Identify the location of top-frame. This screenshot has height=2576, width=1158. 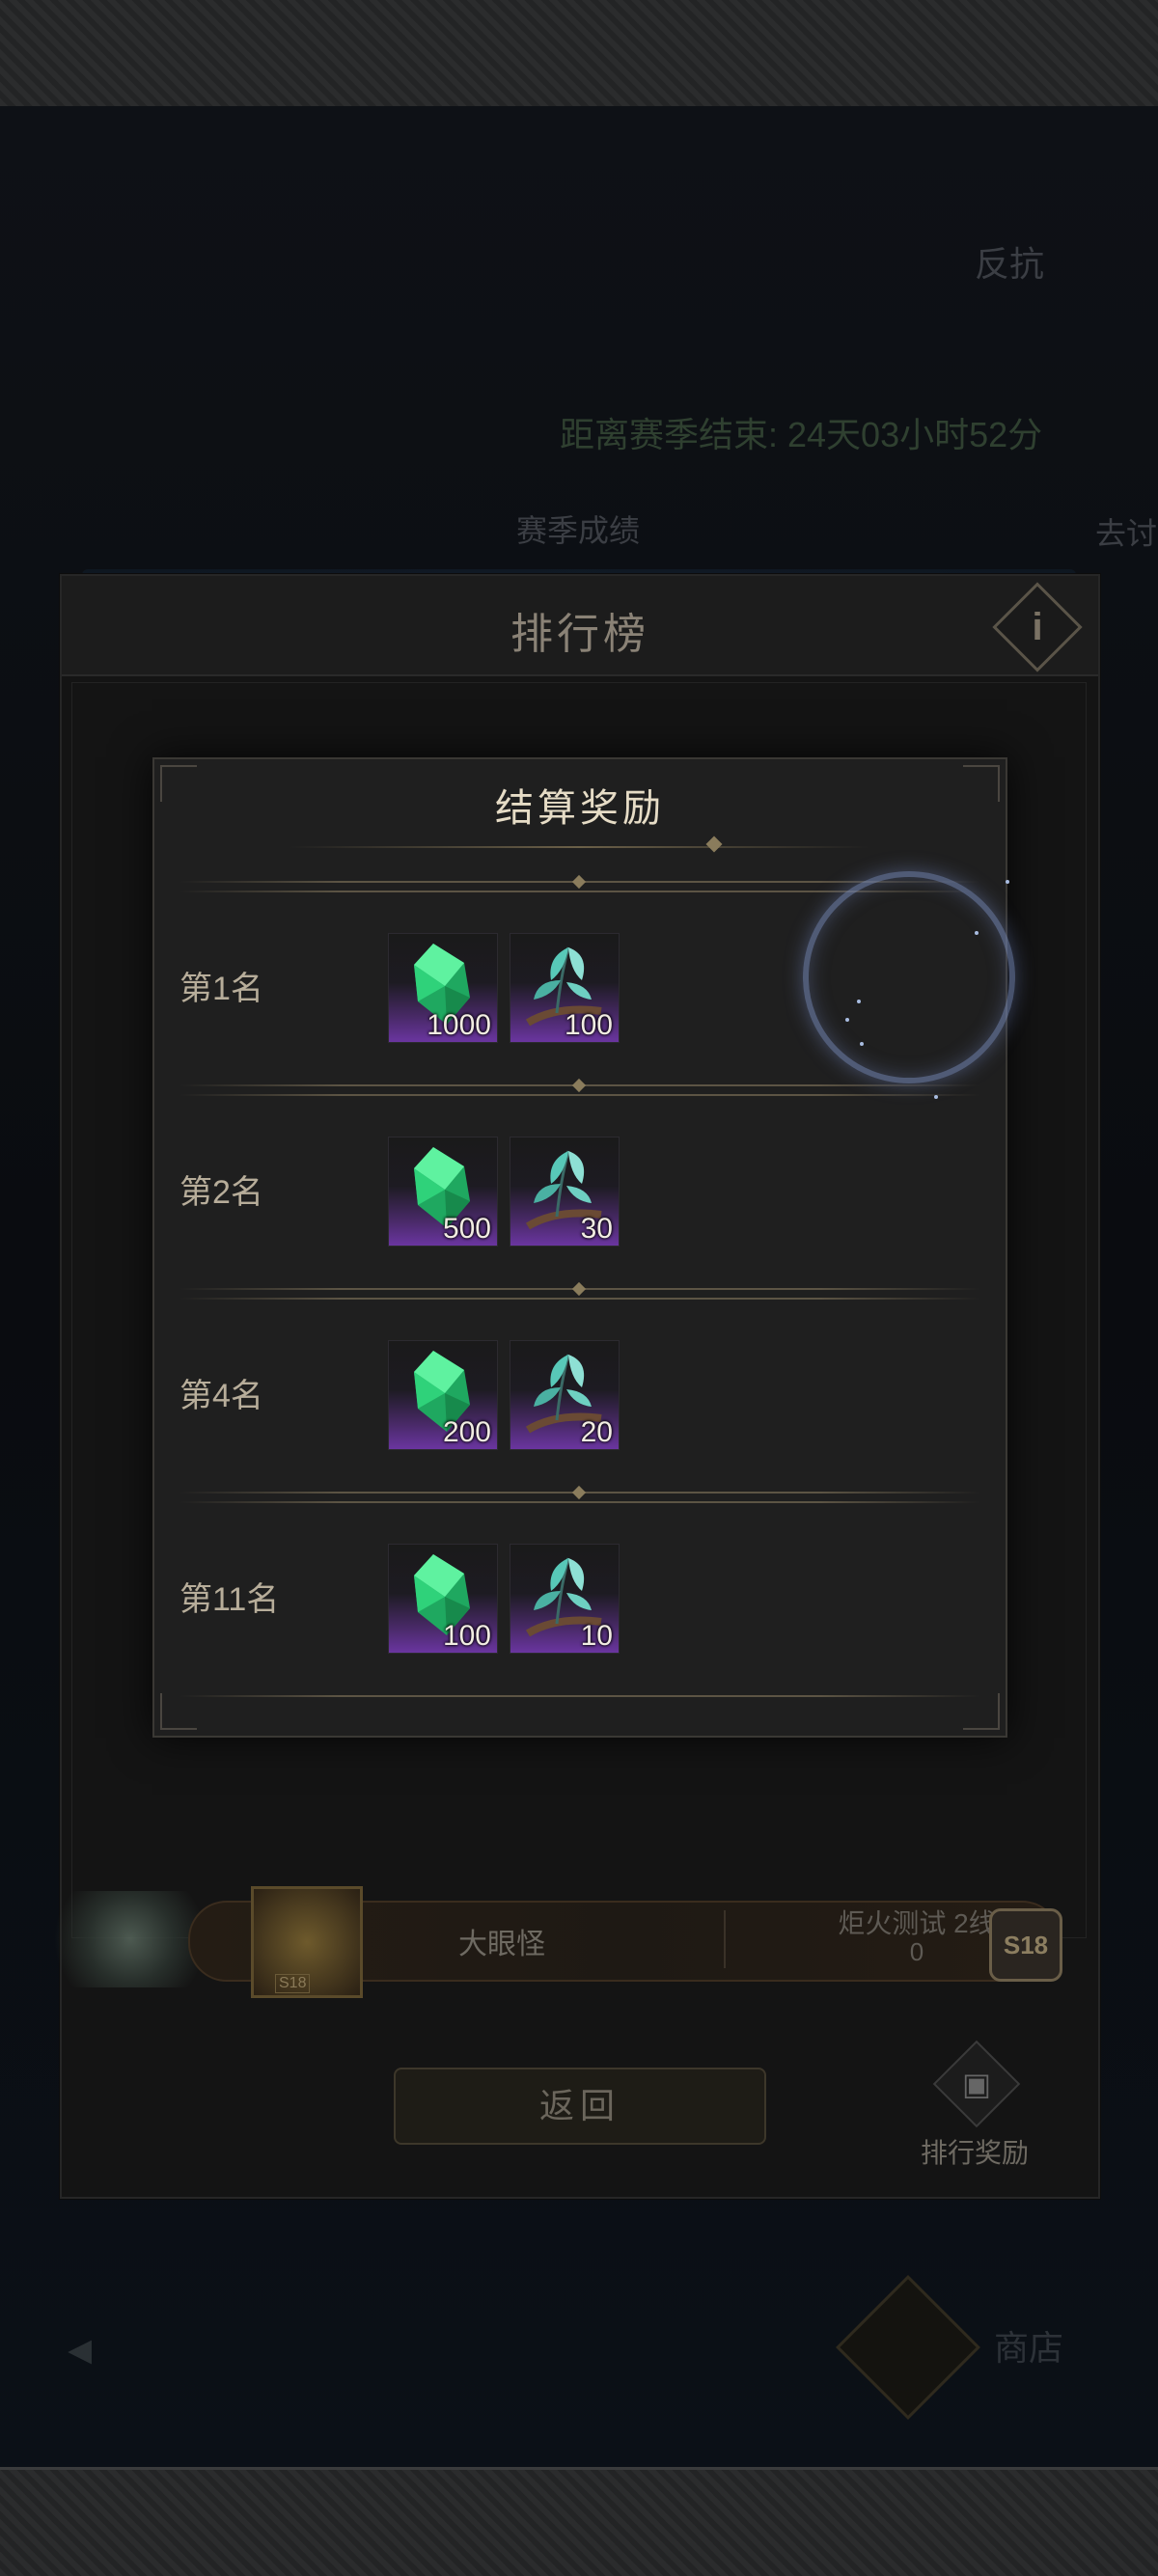
(579, 54).